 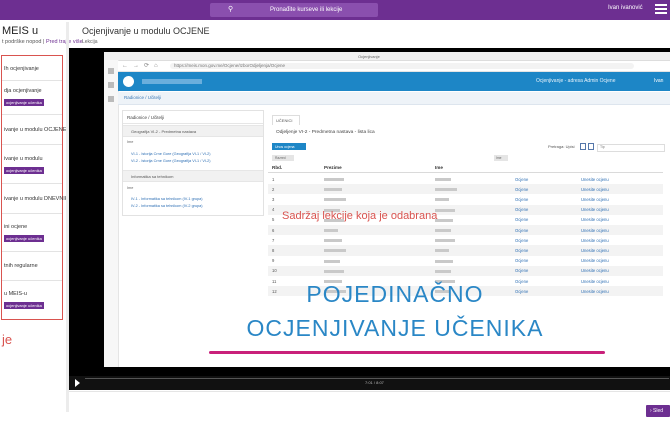 I want to click on red-caption: je, so click(x=7, y=339).